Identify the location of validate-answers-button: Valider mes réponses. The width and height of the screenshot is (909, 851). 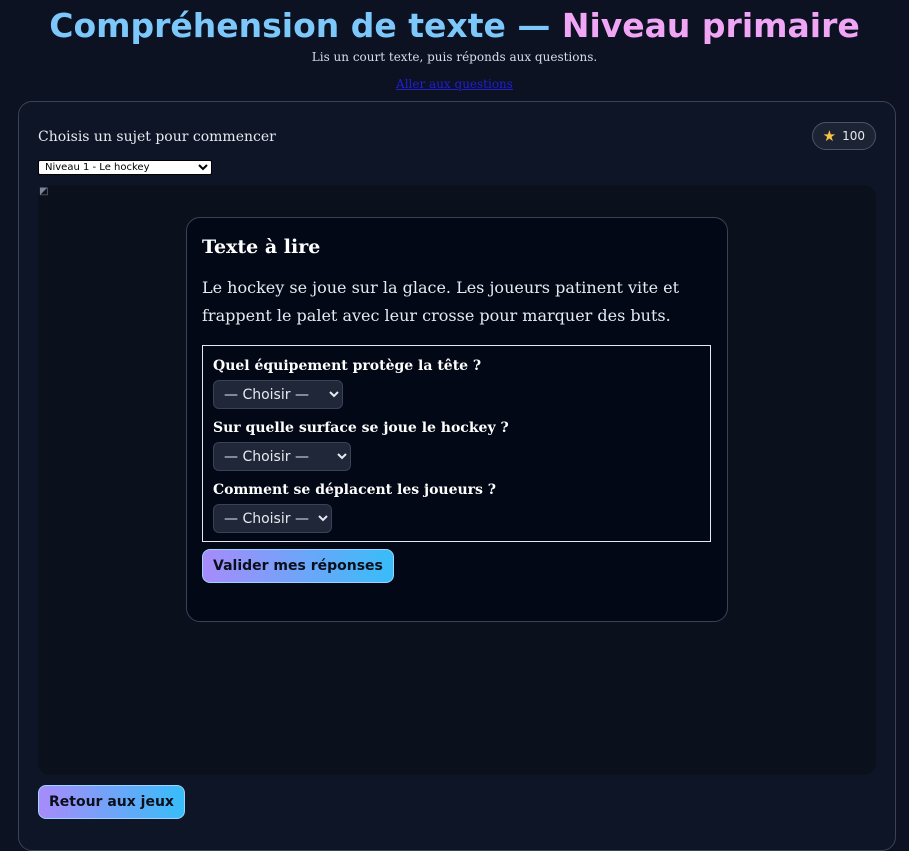
(298, 566).